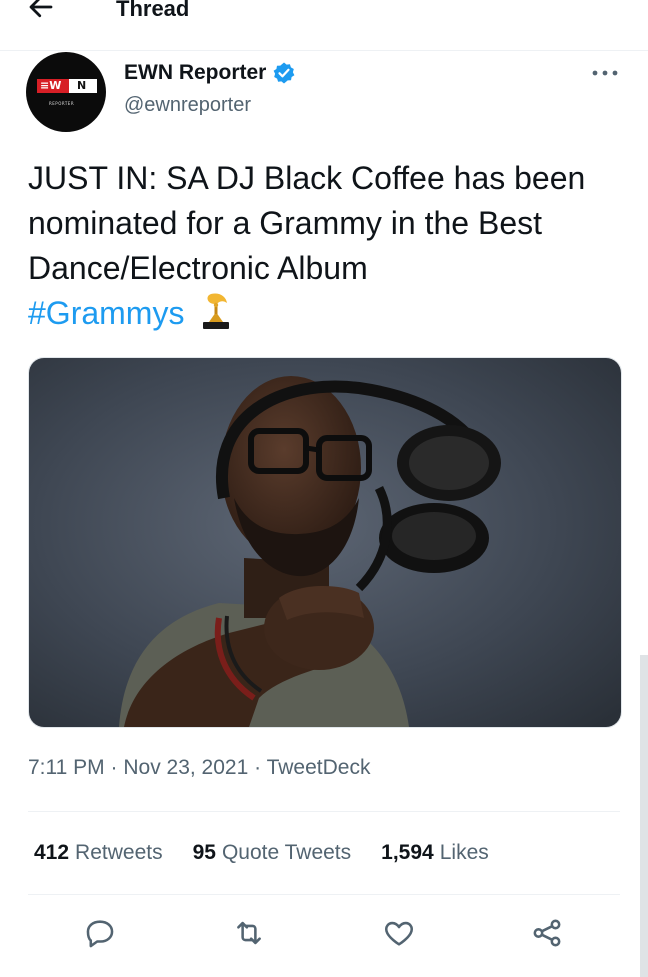 This screenshot has height=977, width=648. What do you see at coordinates (106, 313) in the screenshot?
I see `hashtag-link: #Grammys` at bounding box center [106, 313].